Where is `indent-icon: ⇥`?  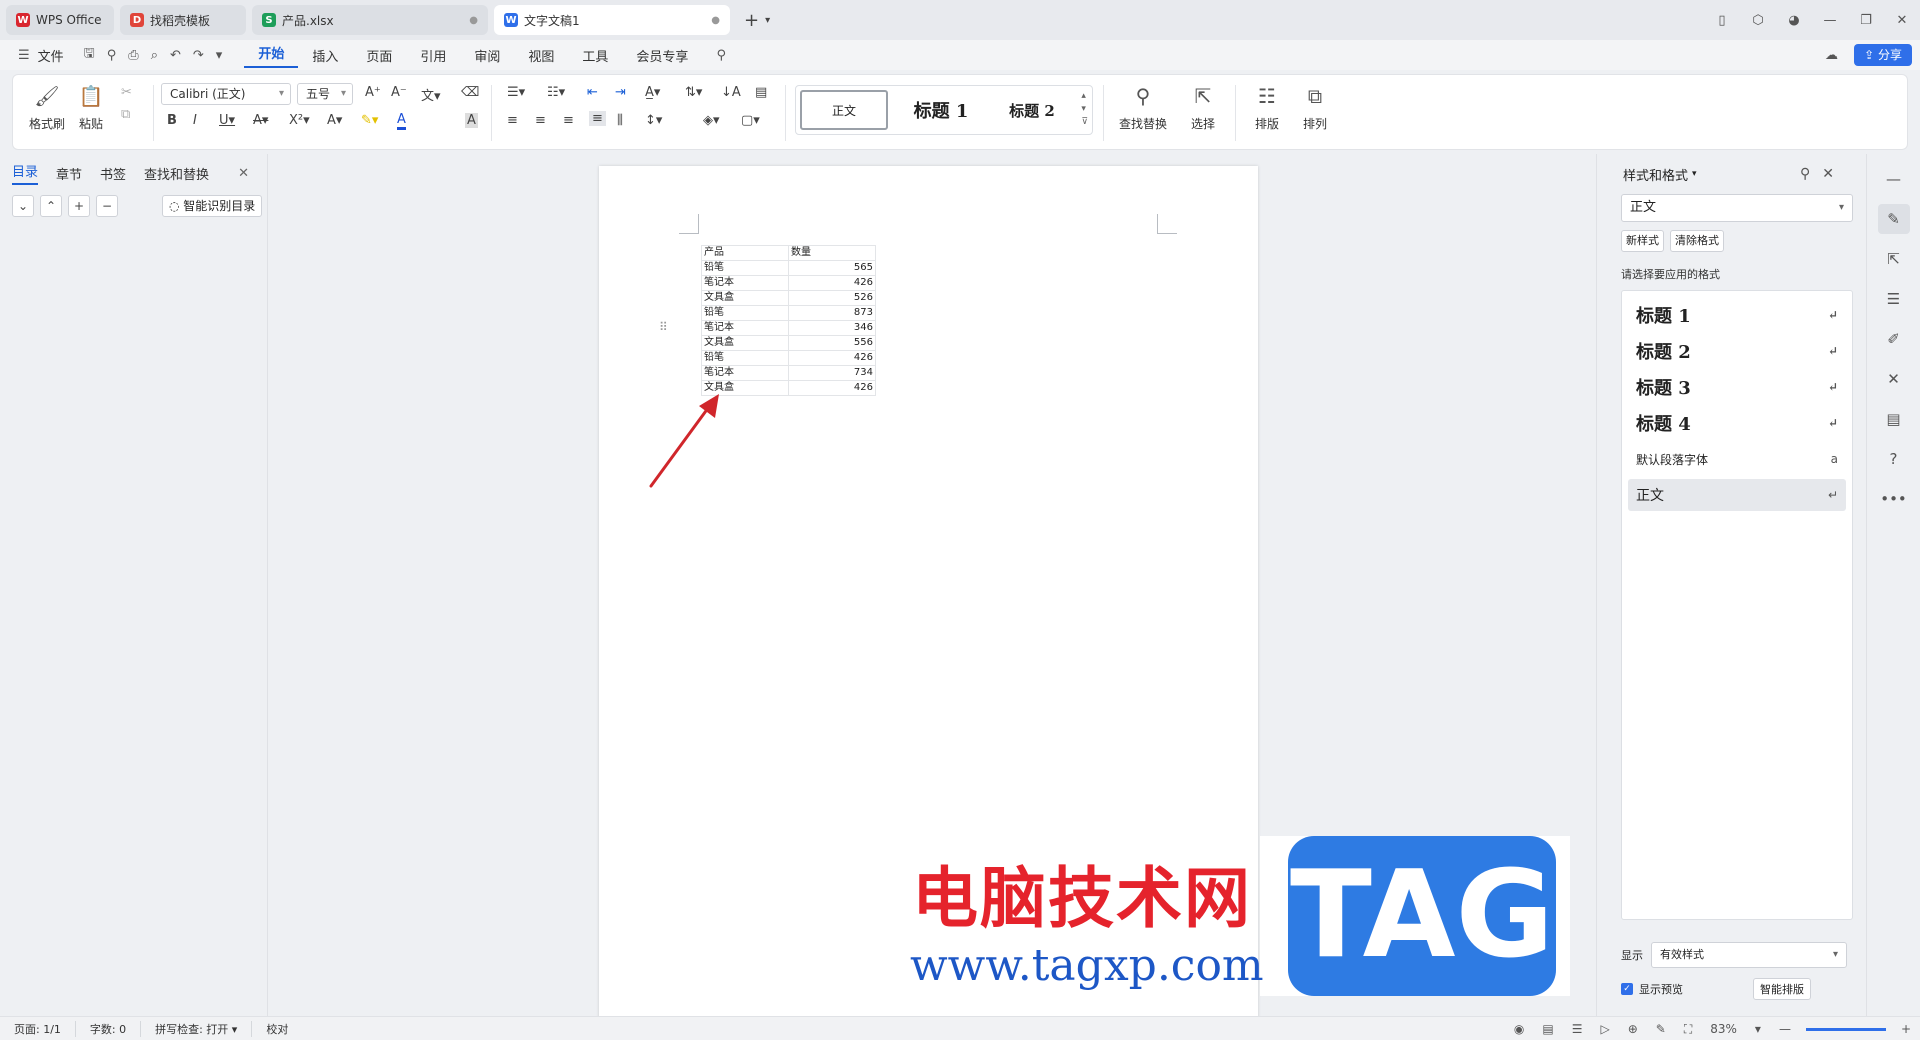
indent-icon: ⇥ is located at coordinates (620, 92).